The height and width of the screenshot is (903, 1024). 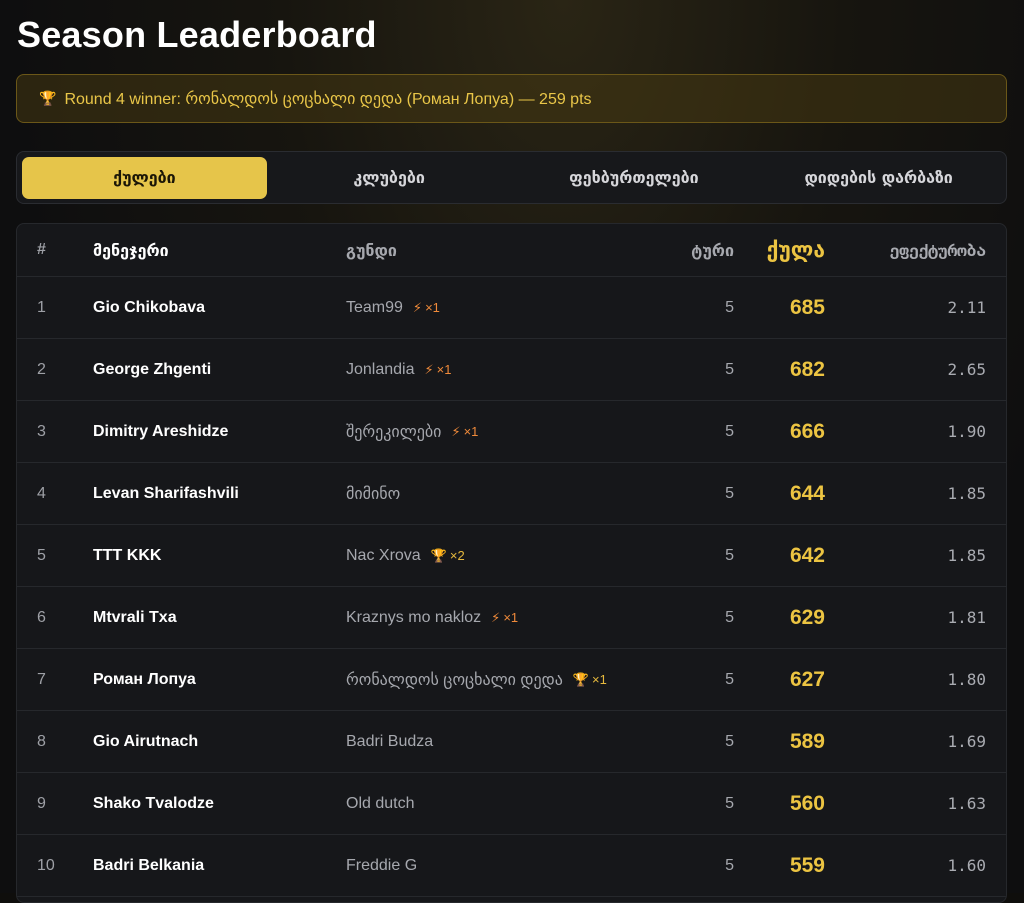 I want to click on points: 627, so click(x=807, y=679).